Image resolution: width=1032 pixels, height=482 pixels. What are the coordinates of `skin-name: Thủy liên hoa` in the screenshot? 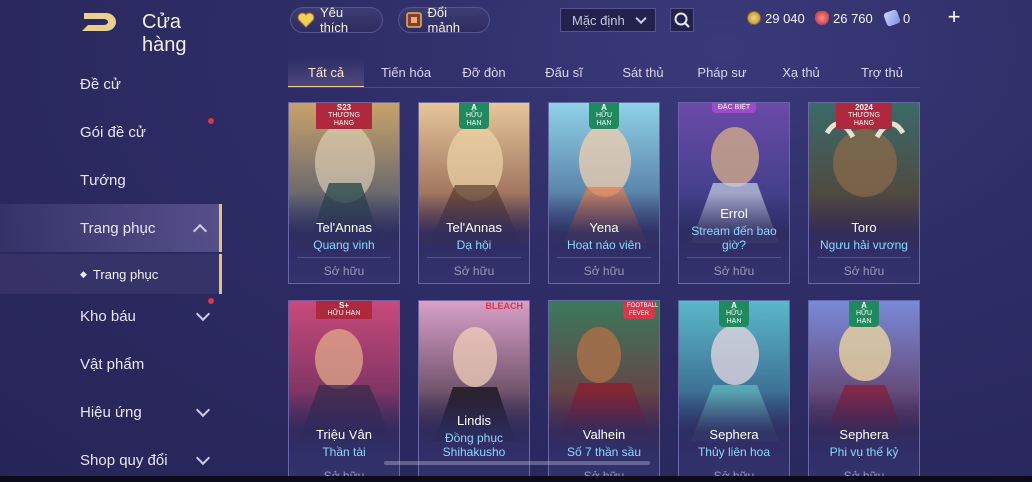 It's located at (734, 452).